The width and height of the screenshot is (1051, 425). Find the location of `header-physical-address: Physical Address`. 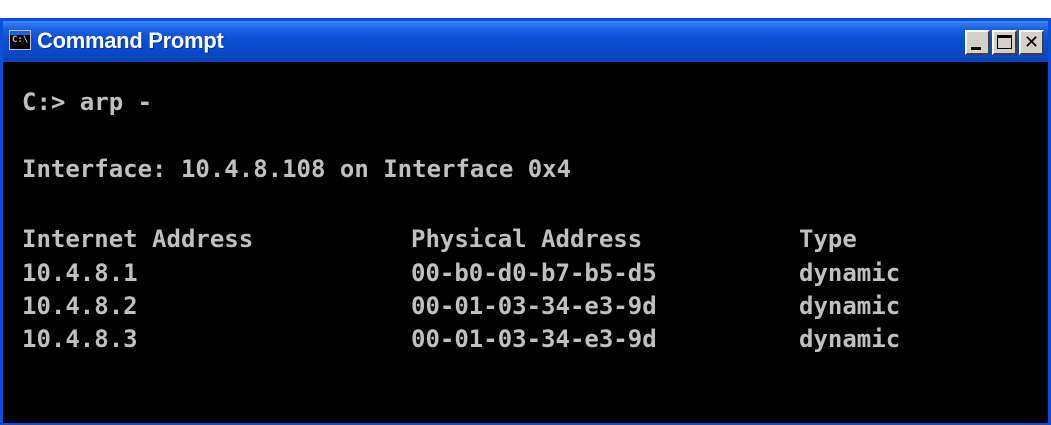

header-physical-address: Physical Address is located at coordinates (527, 239).